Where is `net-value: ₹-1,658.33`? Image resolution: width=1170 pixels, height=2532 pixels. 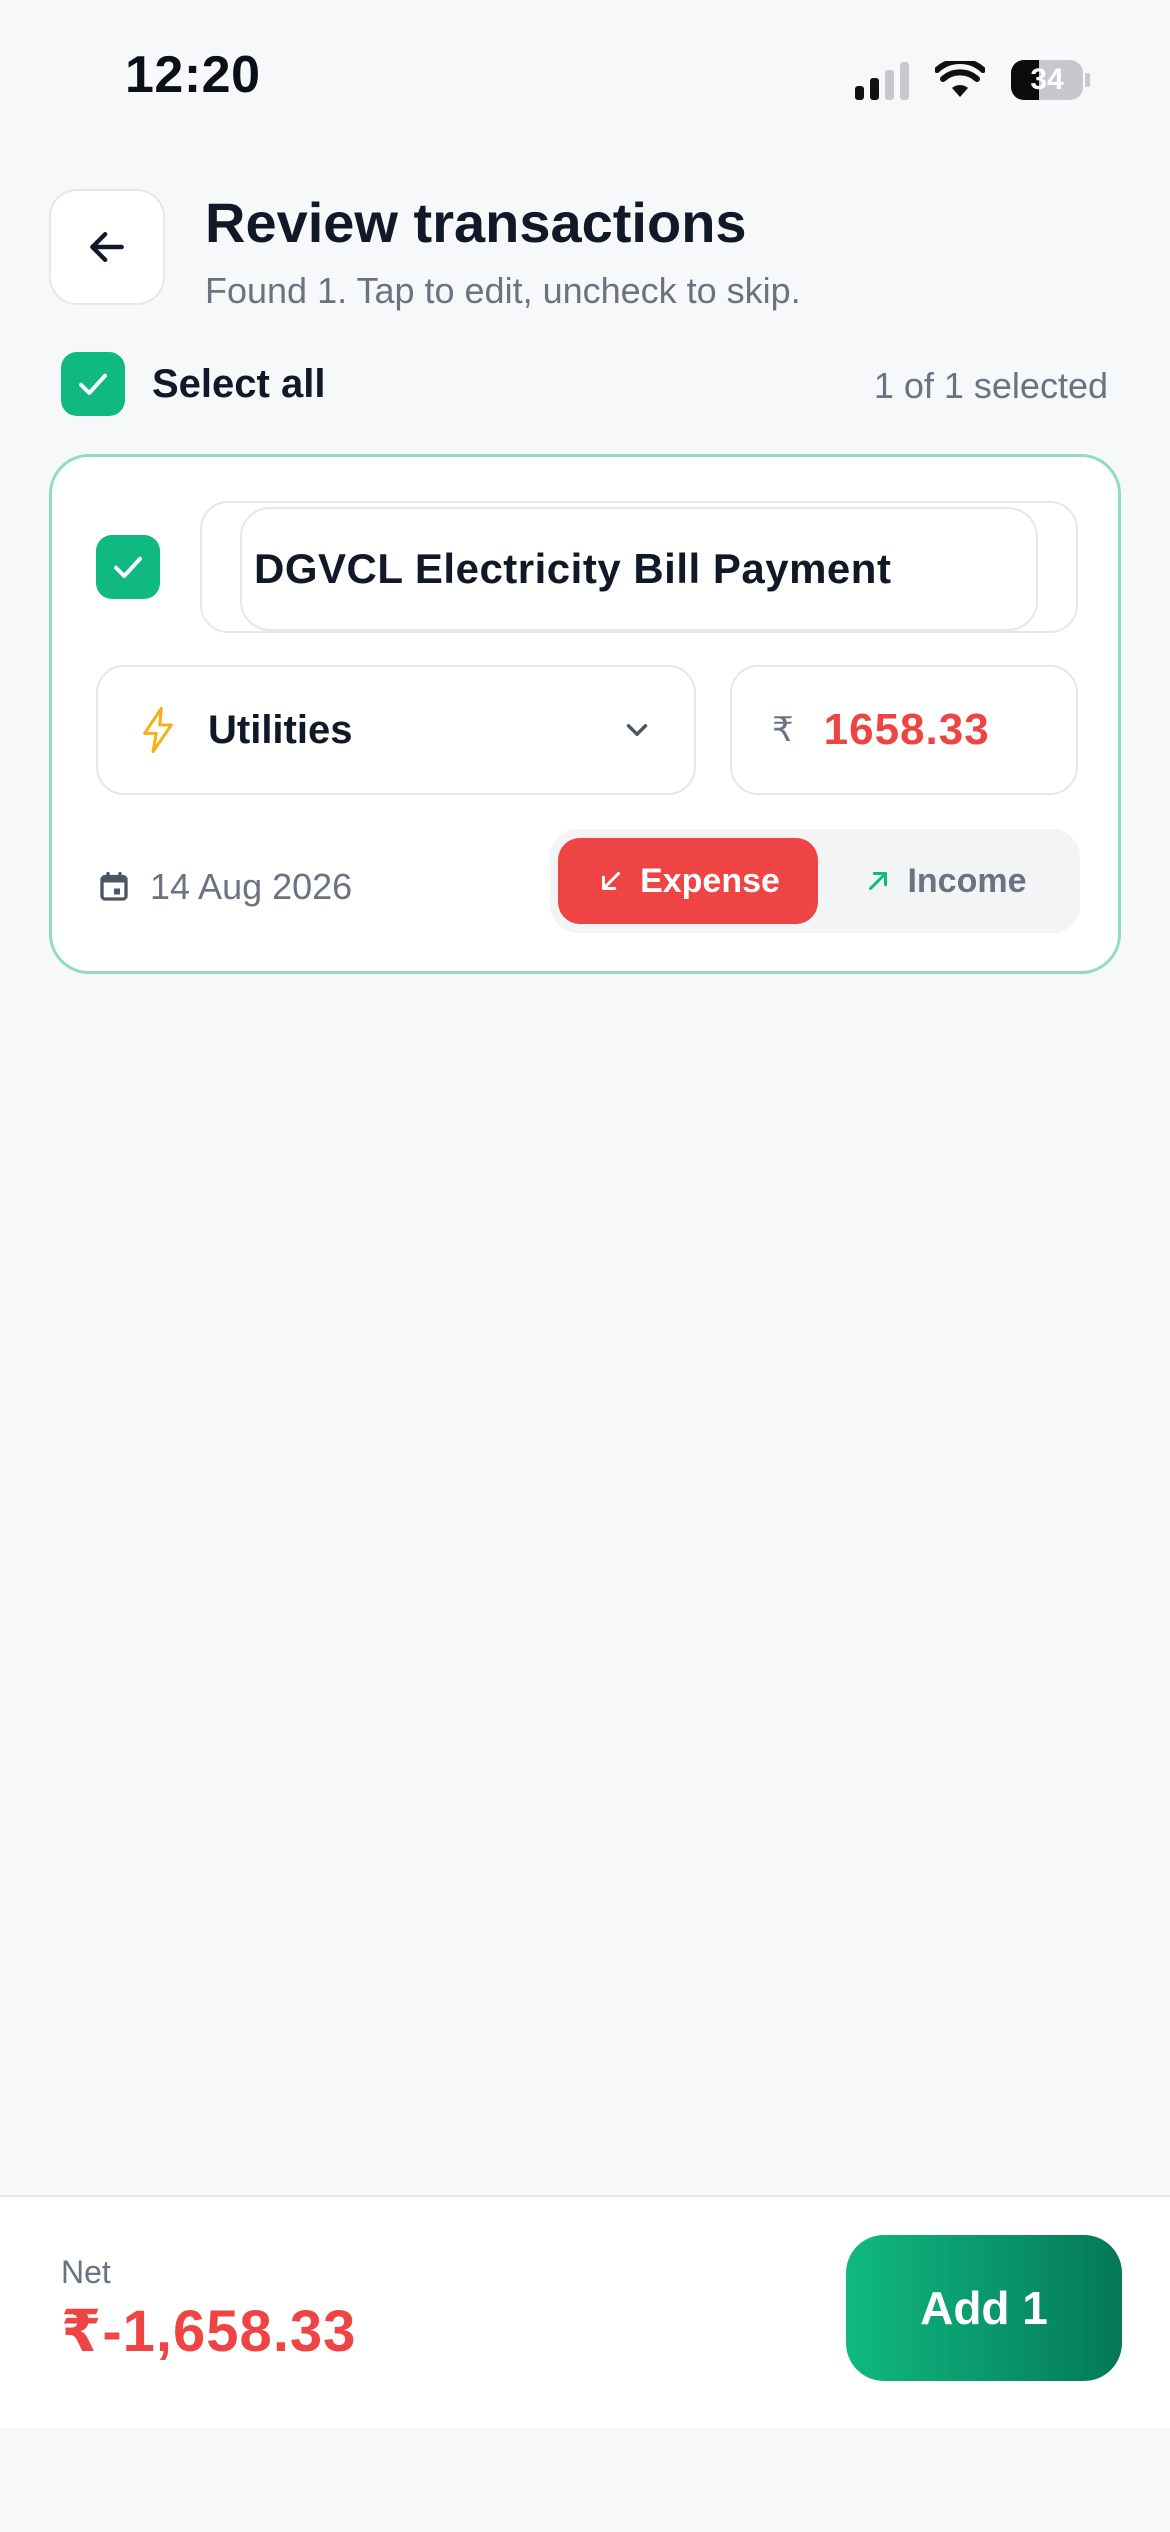
net-value: ₹-1,658.33 is located at coordinates (209, 2331).